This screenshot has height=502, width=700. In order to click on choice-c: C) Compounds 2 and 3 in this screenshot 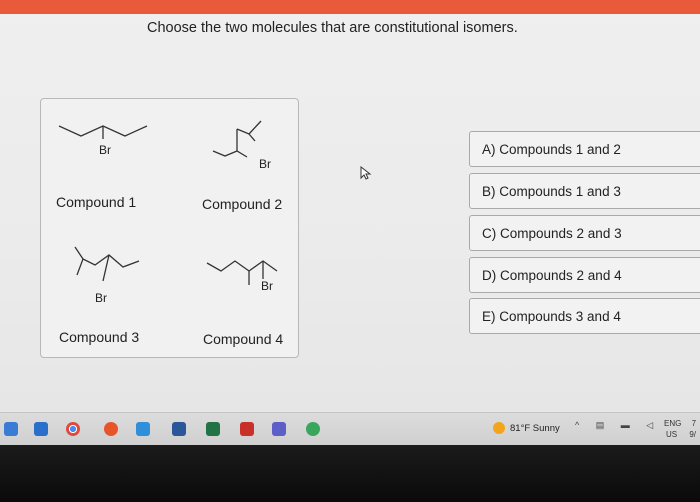, I will do `click(584, 233)`.